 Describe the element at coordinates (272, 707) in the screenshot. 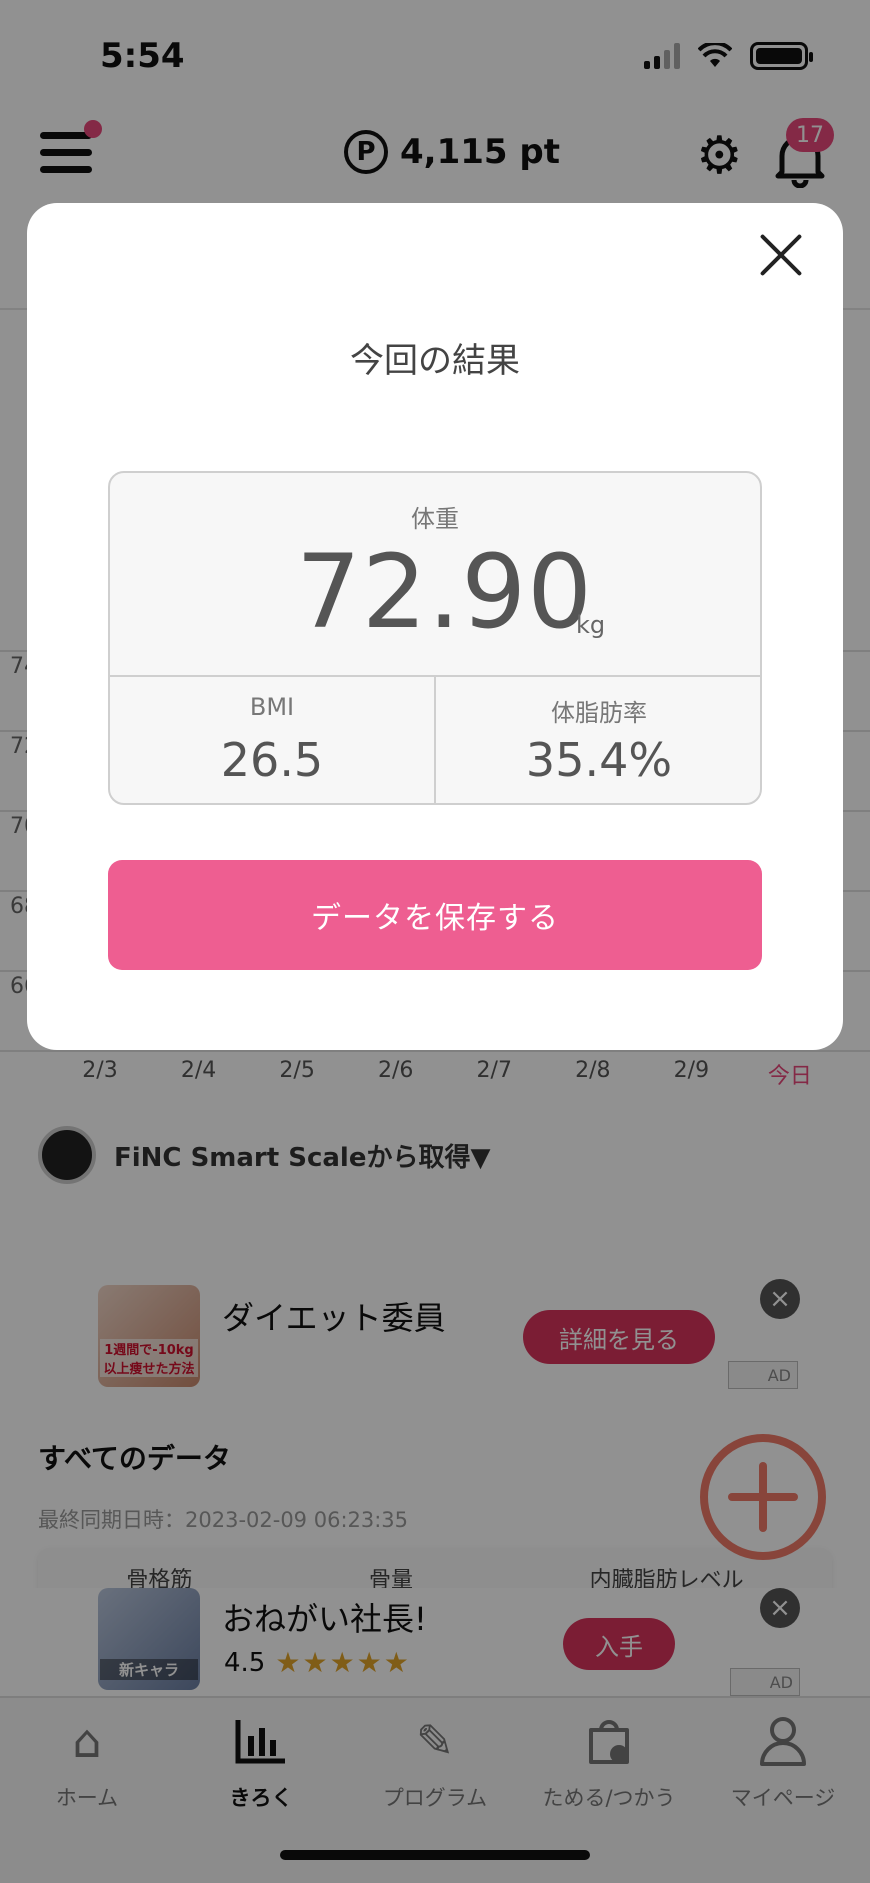

I see `bmi-label: BMI` at that location.